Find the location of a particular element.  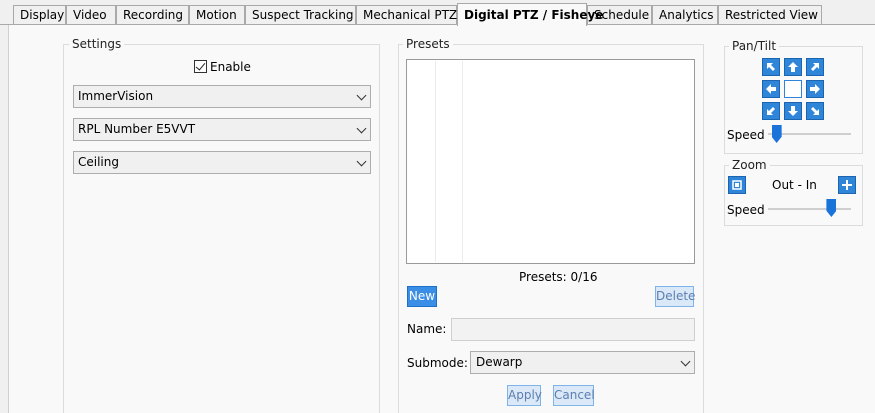

tab-motion: Motion is located at coordinates (217, 15).